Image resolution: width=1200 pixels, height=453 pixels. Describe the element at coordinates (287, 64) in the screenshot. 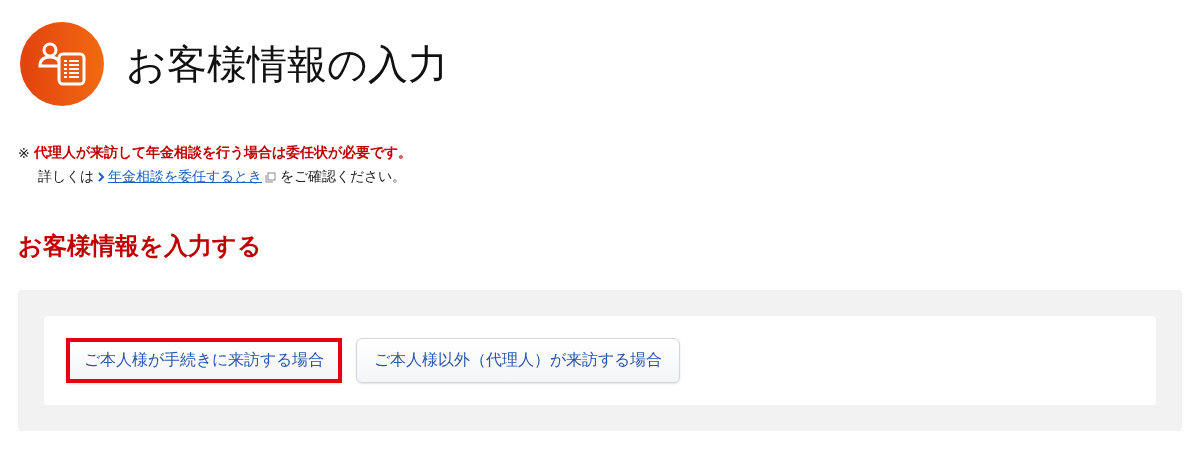

I see `page-title: お客様情報の入力` at that location.